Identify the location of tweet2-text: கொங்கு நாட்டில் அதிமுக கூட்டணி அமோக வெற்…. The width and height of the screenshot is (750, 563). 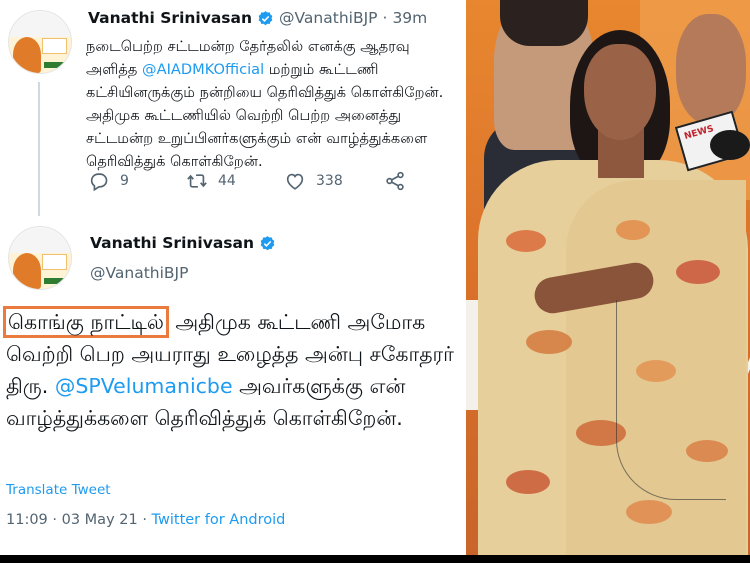
(230, 370).